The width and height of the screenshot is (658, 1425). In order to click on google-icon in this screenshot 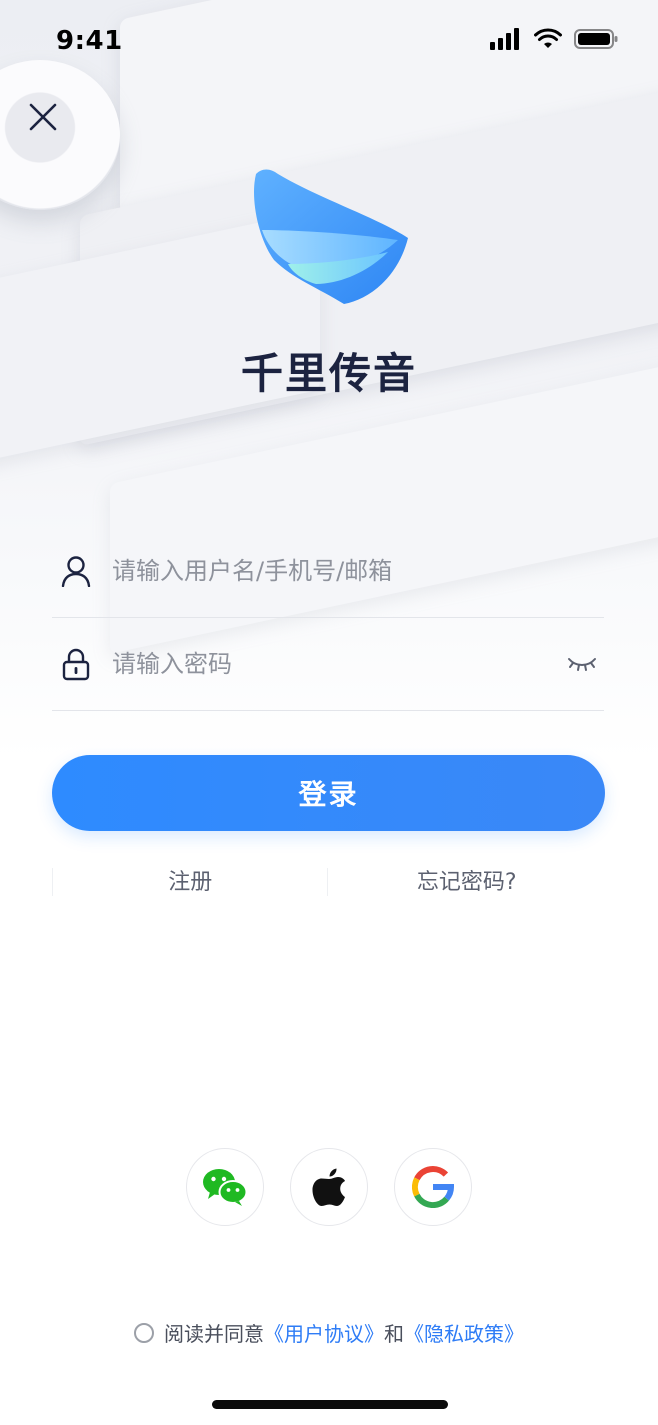, I will do `click(433, 1187)`.